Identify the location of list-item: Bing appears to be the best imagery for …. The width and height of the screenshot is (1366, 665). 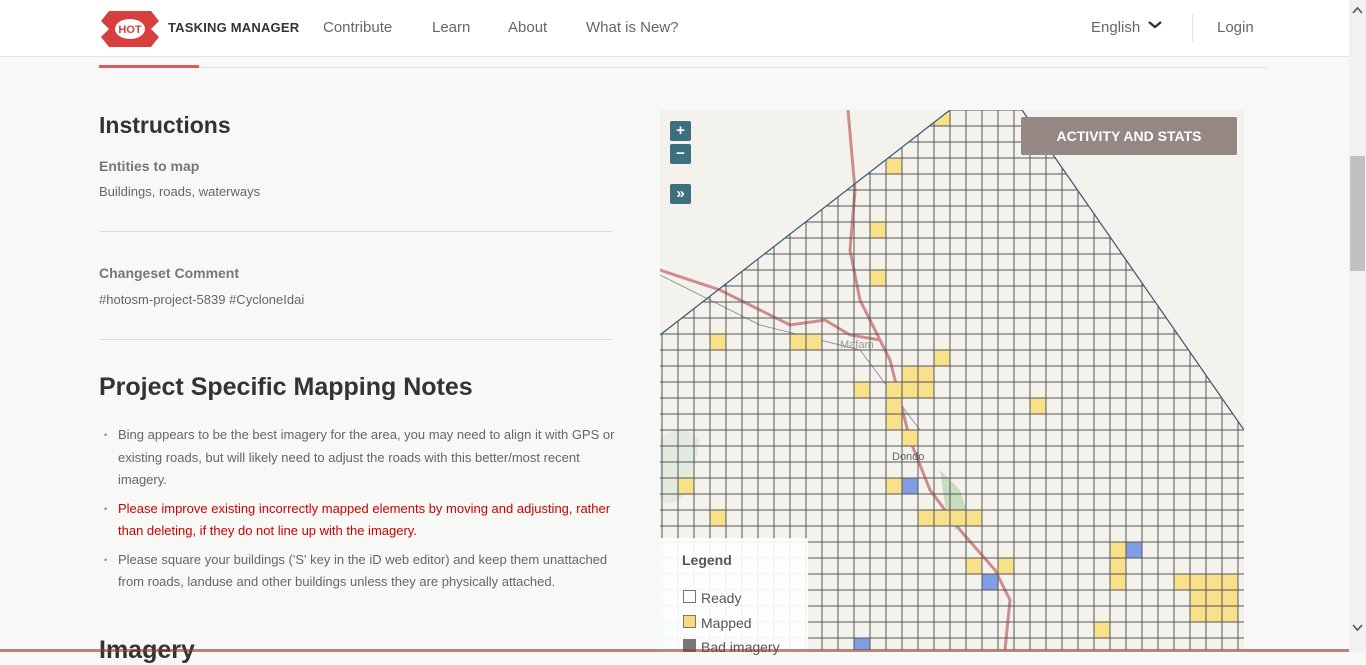
(360, 458).